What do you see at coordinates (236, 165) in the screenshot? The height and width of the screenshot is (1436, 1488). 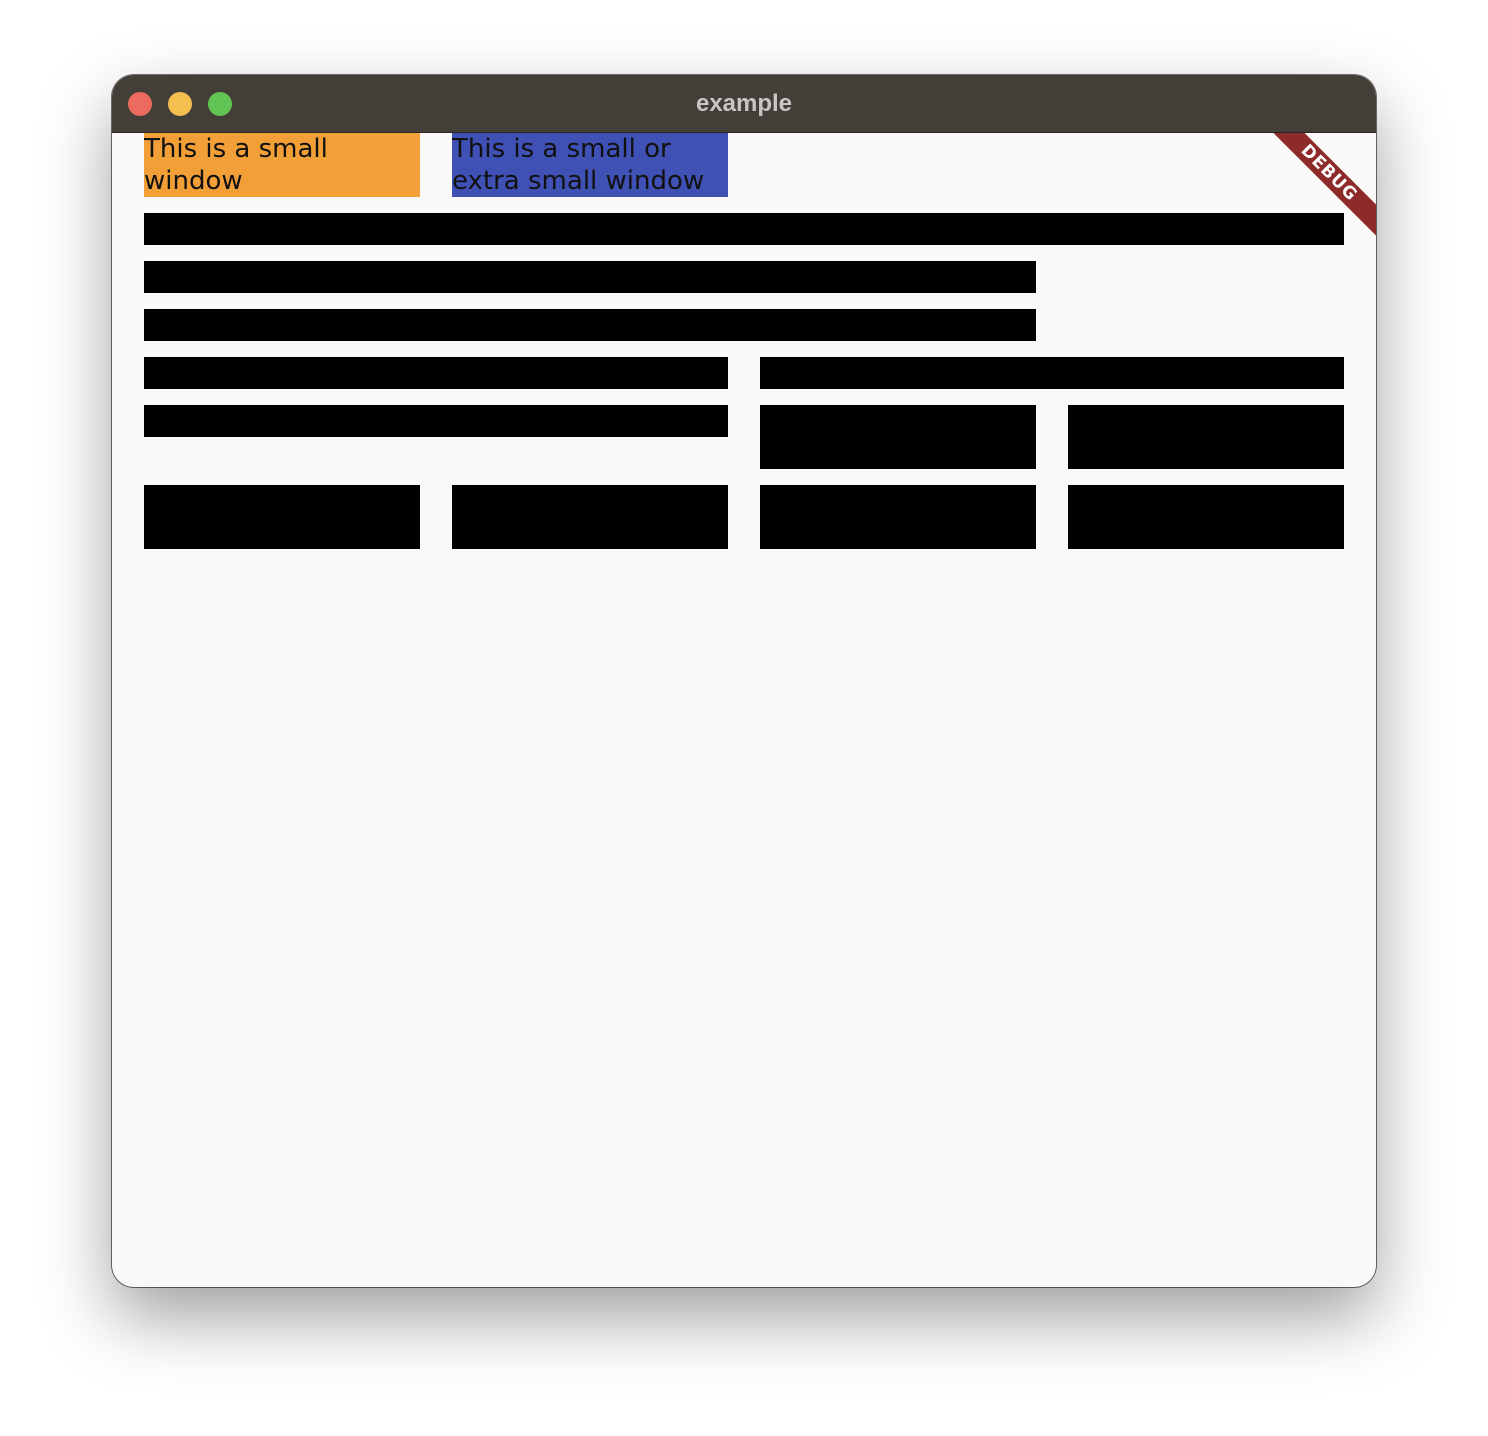 I see `small-window-label: This is a small window` at bounding box center [236, 165].